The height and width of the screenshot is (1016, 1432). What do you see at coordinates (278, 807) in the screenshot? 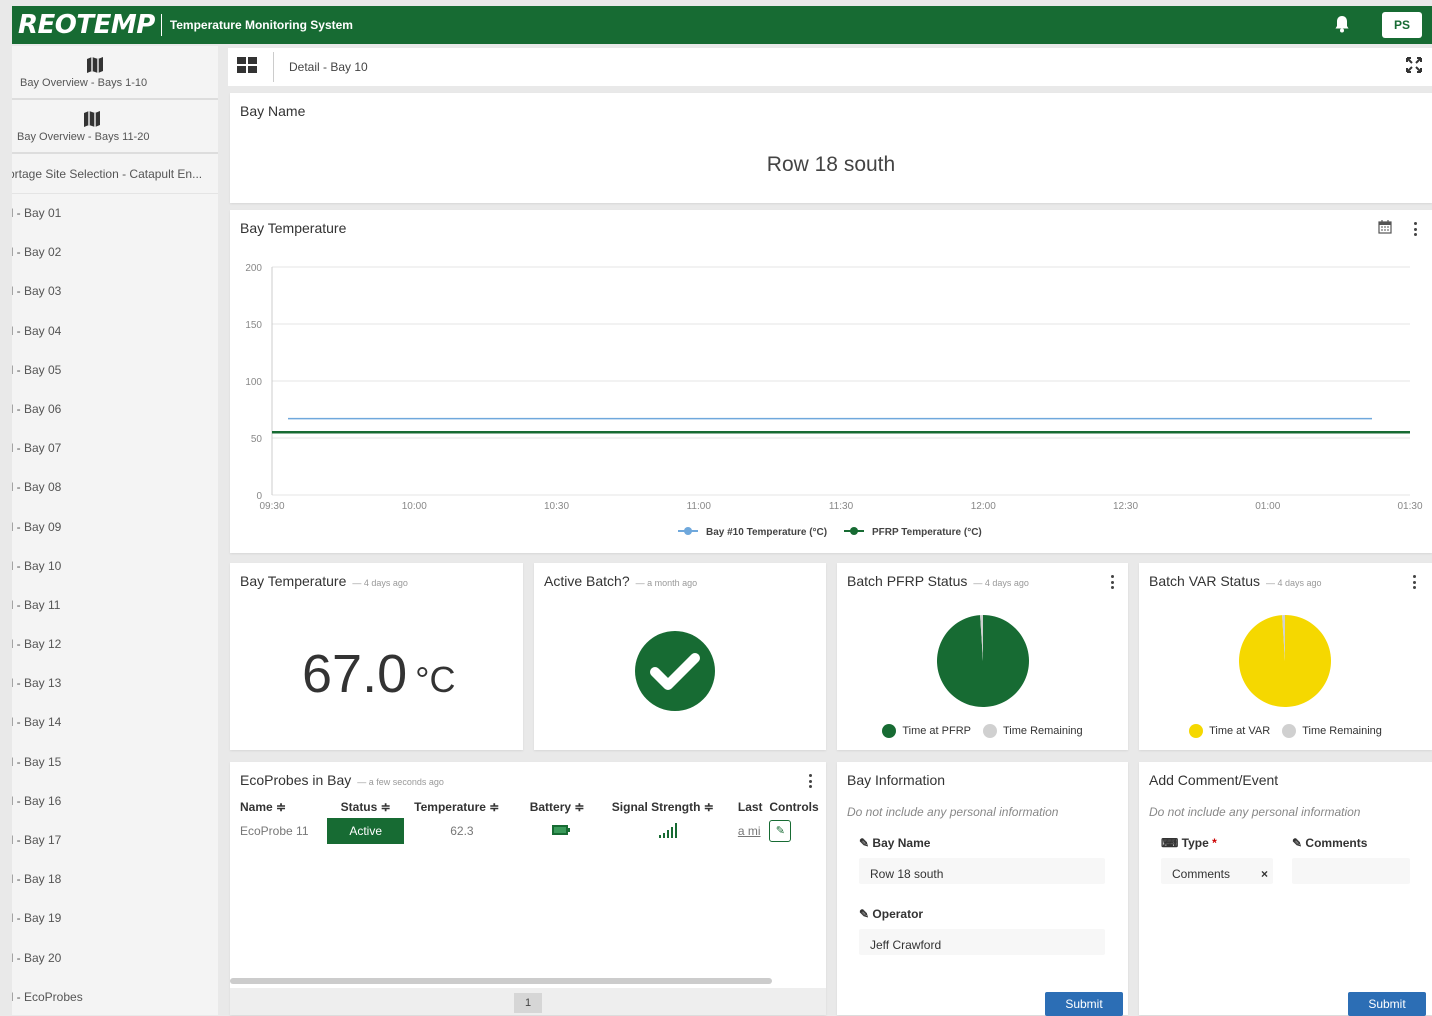
I see `column-header-name: Name ≑` at bounding box center [278, 807].